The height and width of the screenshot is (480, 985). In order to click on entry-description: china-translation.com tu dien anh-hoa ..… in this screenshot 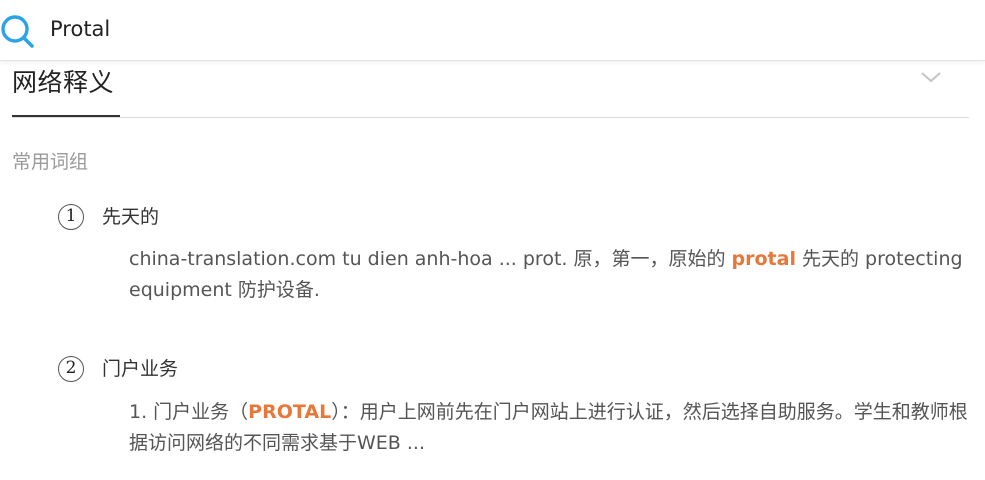, I will do `click(549, 275)`.